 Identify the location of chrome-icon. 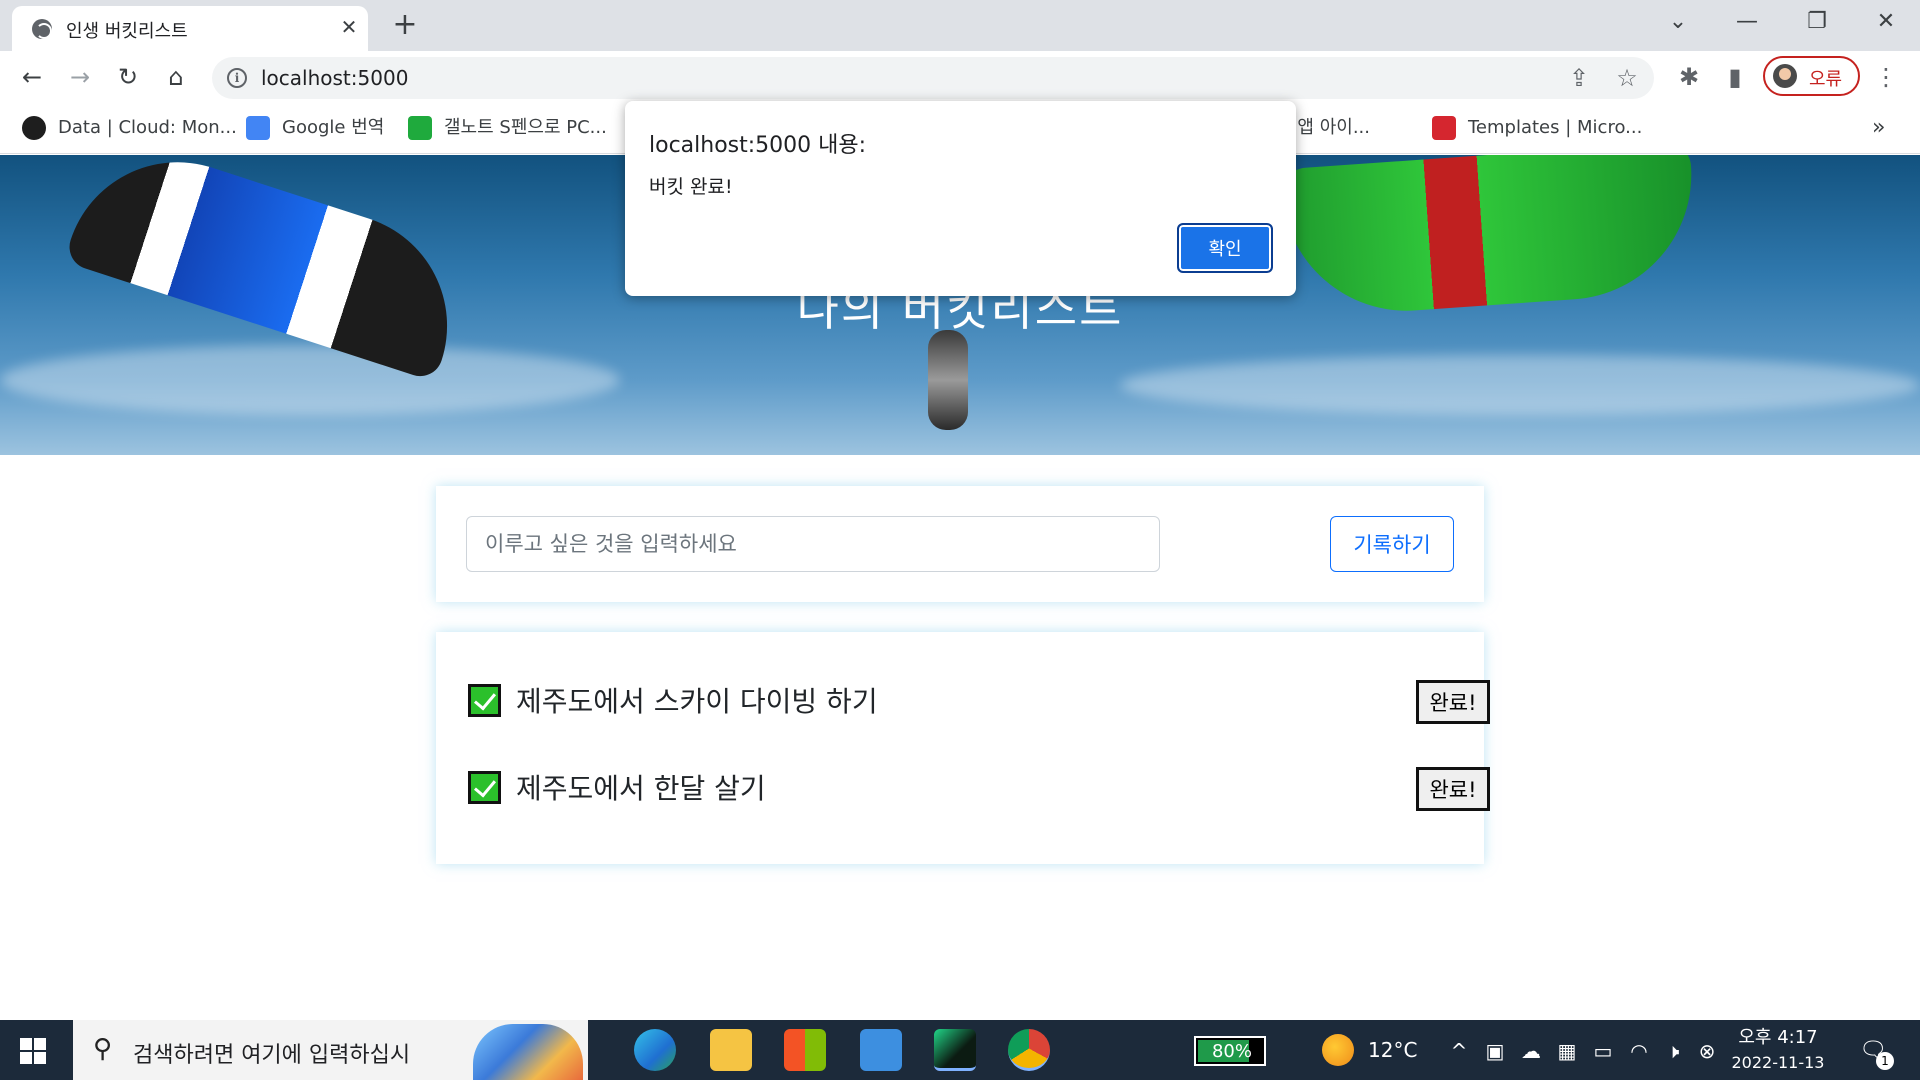
(1029, 1050).